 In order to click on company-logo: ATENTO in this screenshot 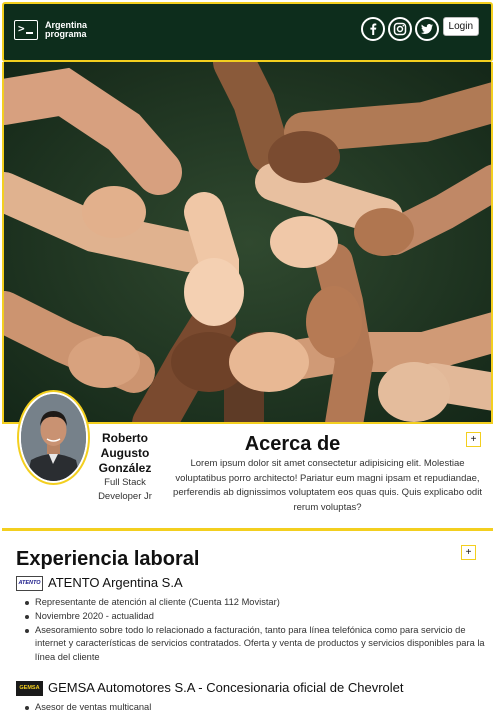, I will do `click(29, 583)`.